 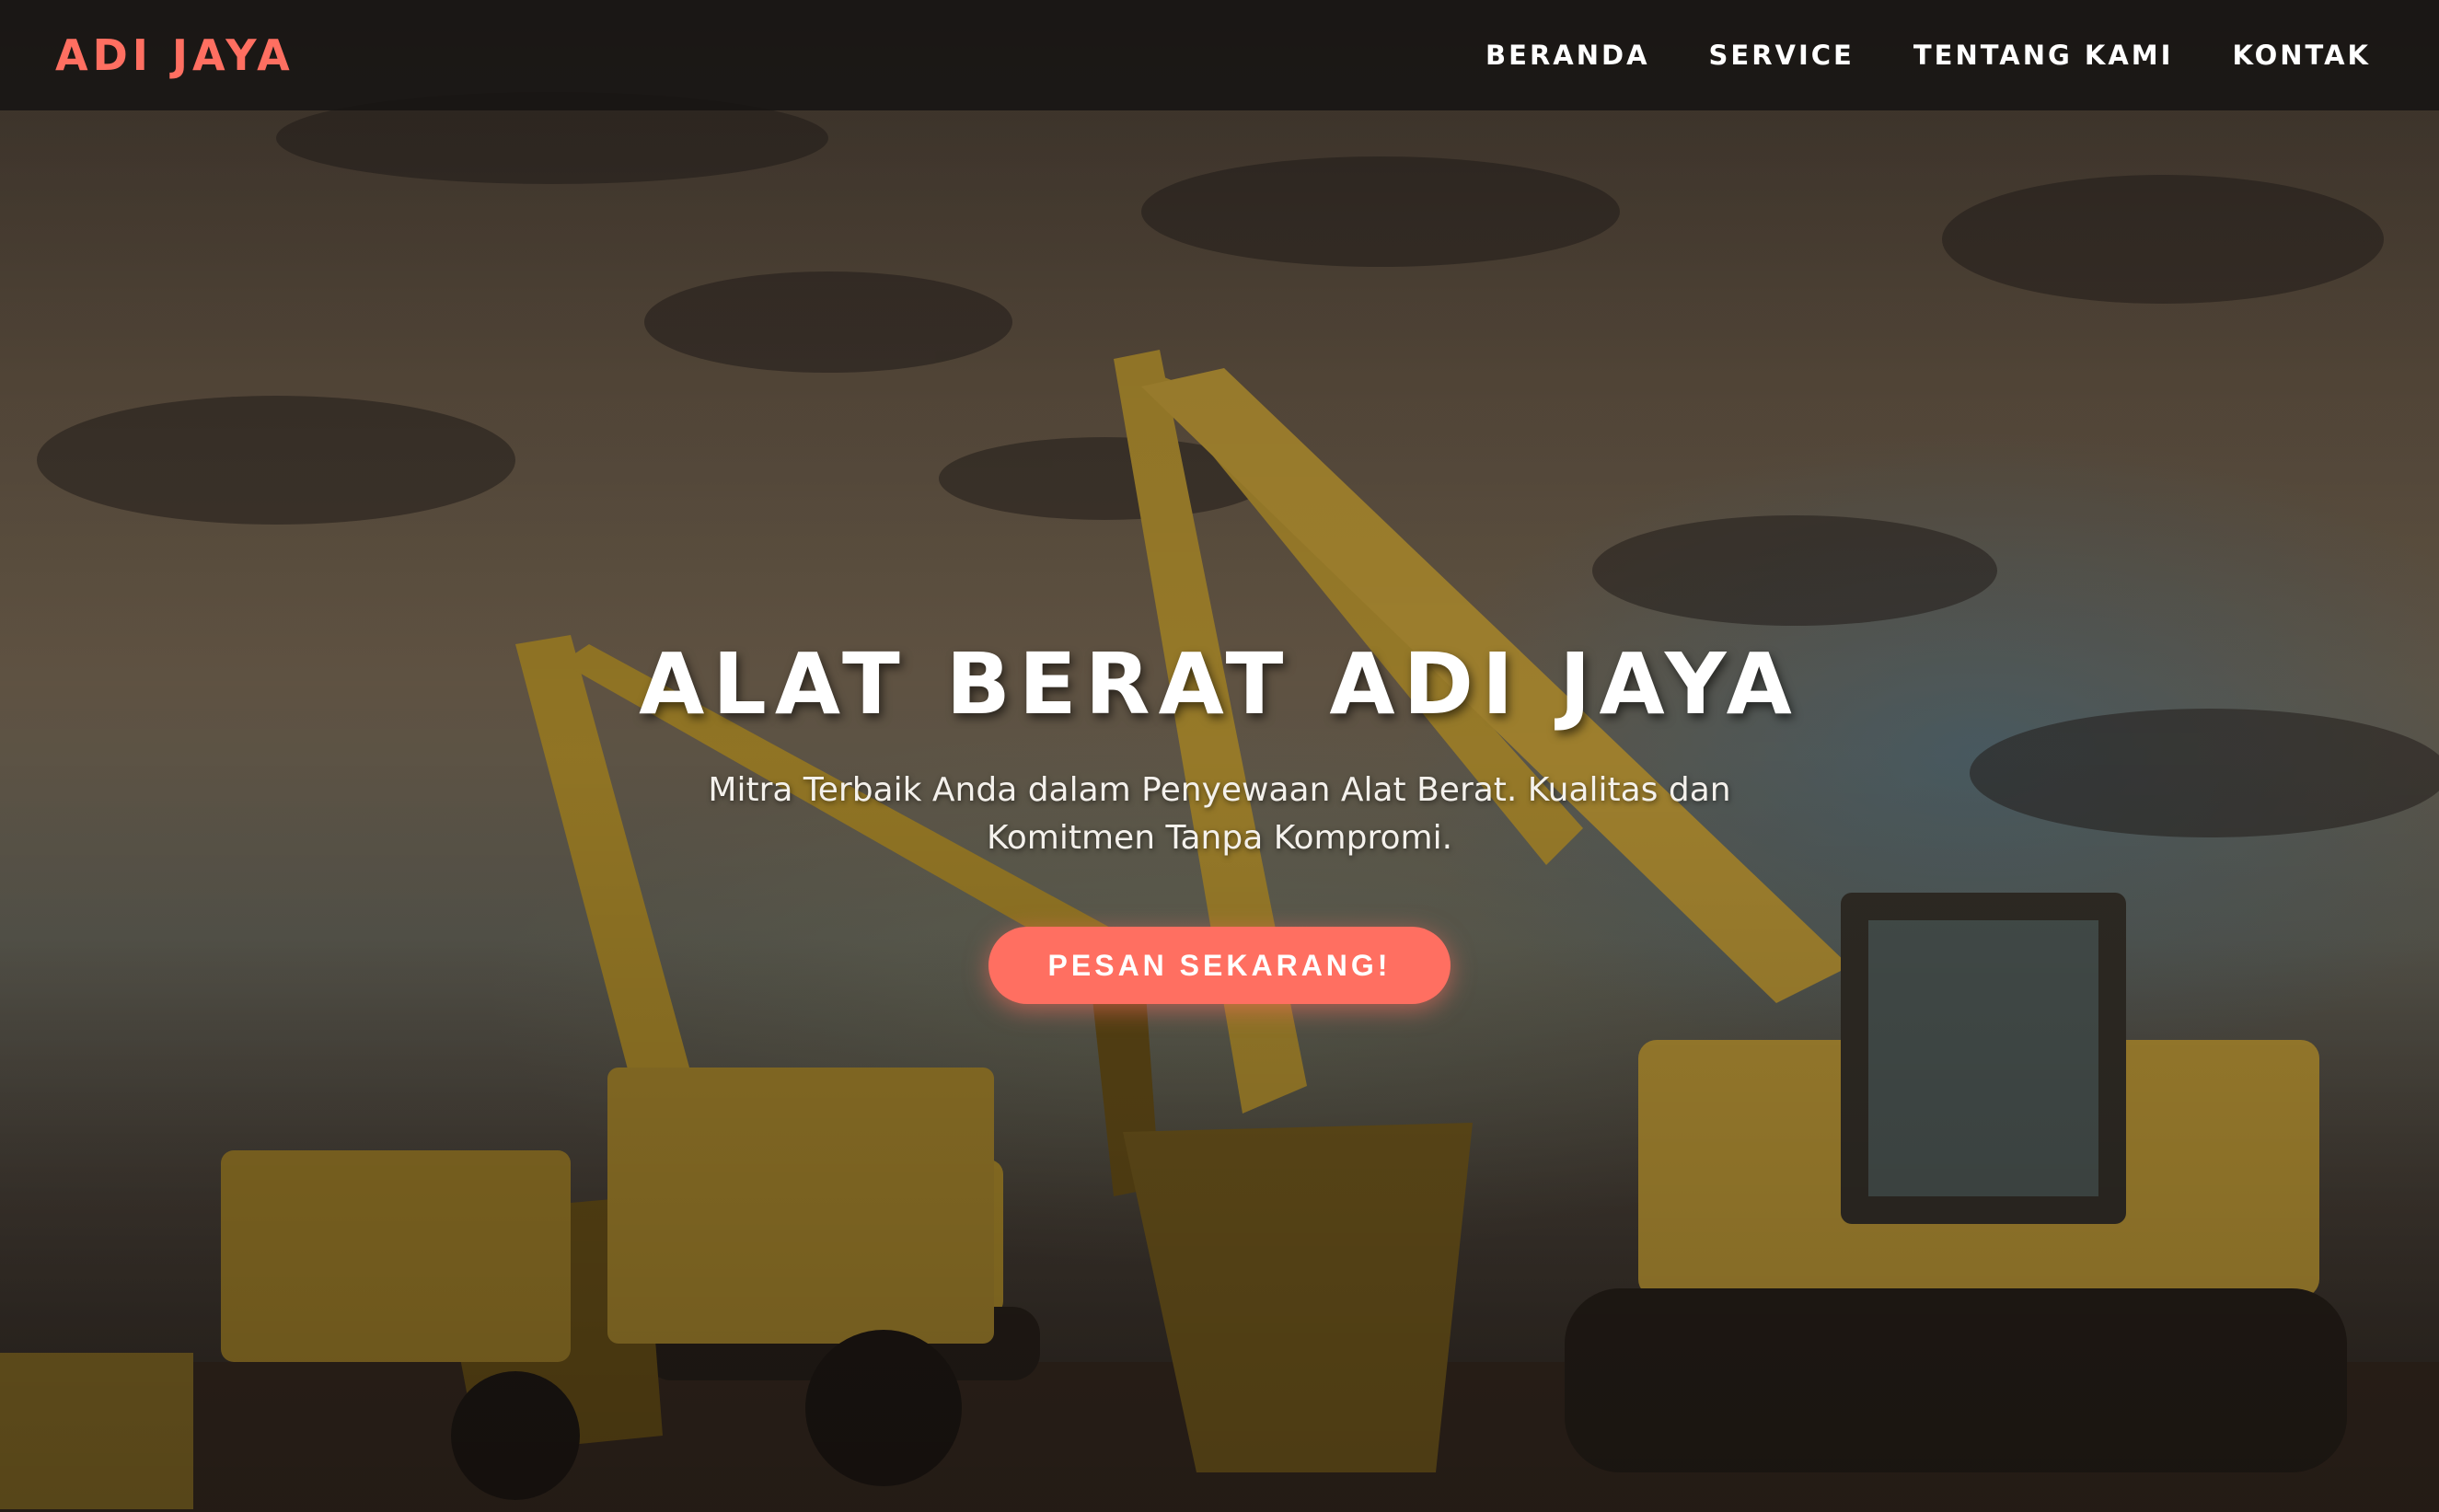 I want to click on nav-menu: BERANDA SERVICE TENTANG KAMI KONTAK, so click(x=1928, y=55).